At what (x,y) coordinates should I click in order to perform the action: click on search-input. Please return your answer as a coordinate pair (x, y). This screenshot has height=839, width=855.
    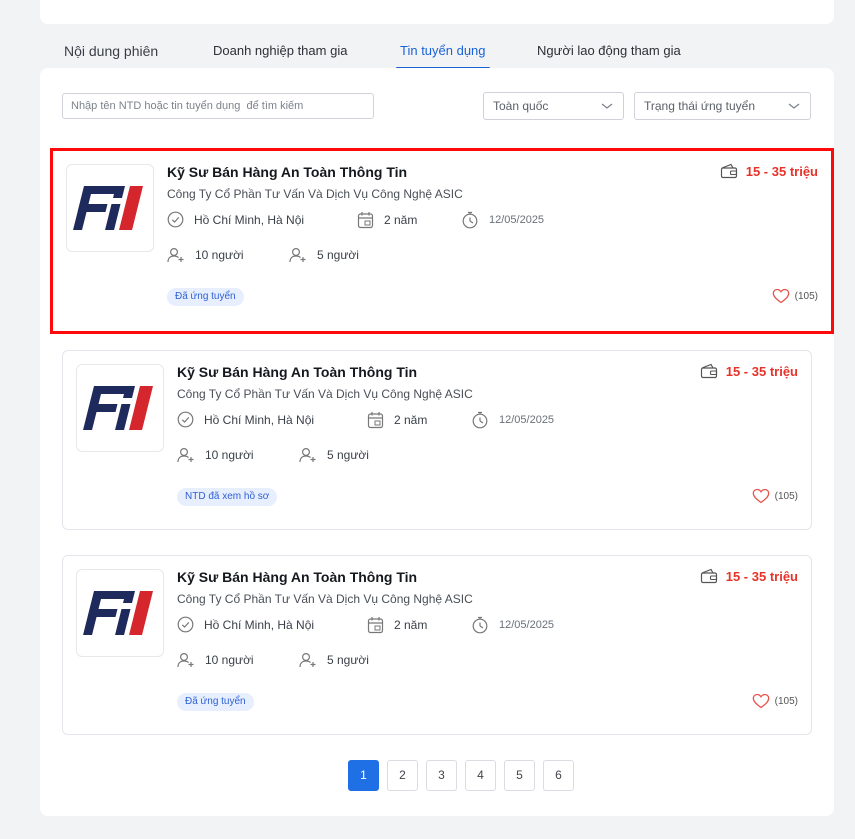
    Looking at the image, I should click on (218, 106).